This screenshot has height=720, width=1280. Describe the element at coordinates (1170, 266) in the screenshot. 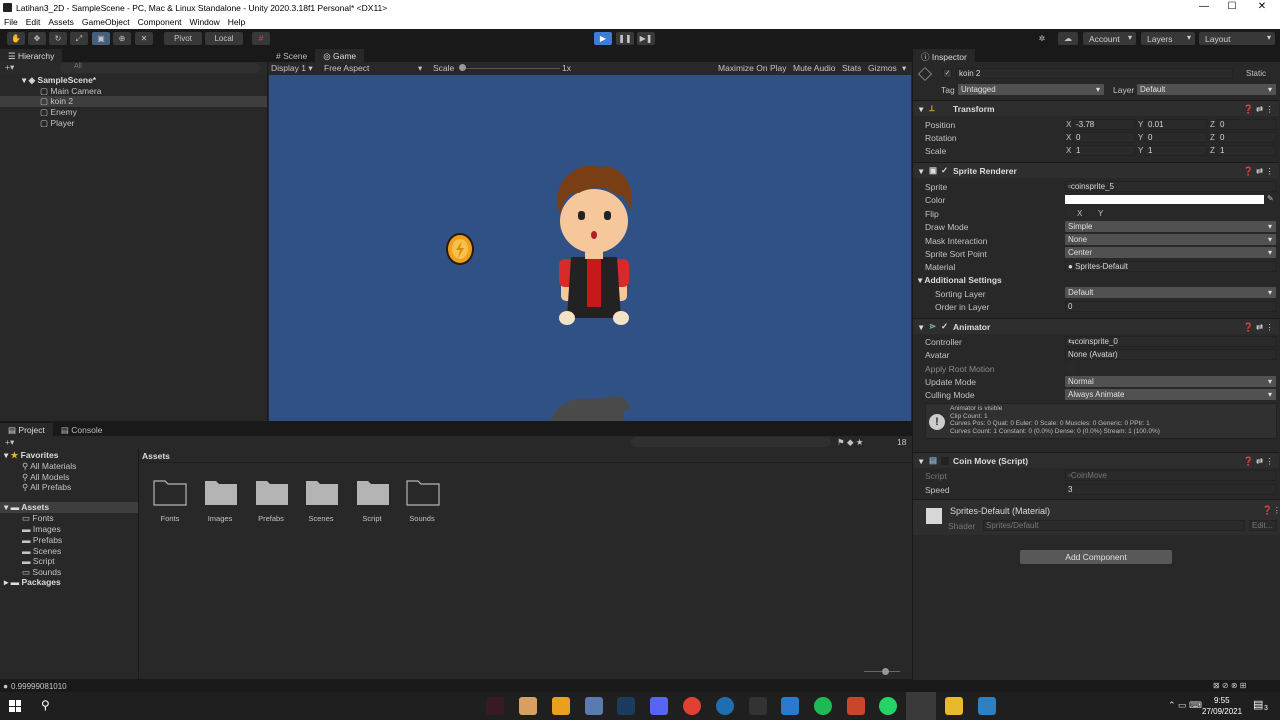

I see `material-field: ● Sprites-Default` at that location.